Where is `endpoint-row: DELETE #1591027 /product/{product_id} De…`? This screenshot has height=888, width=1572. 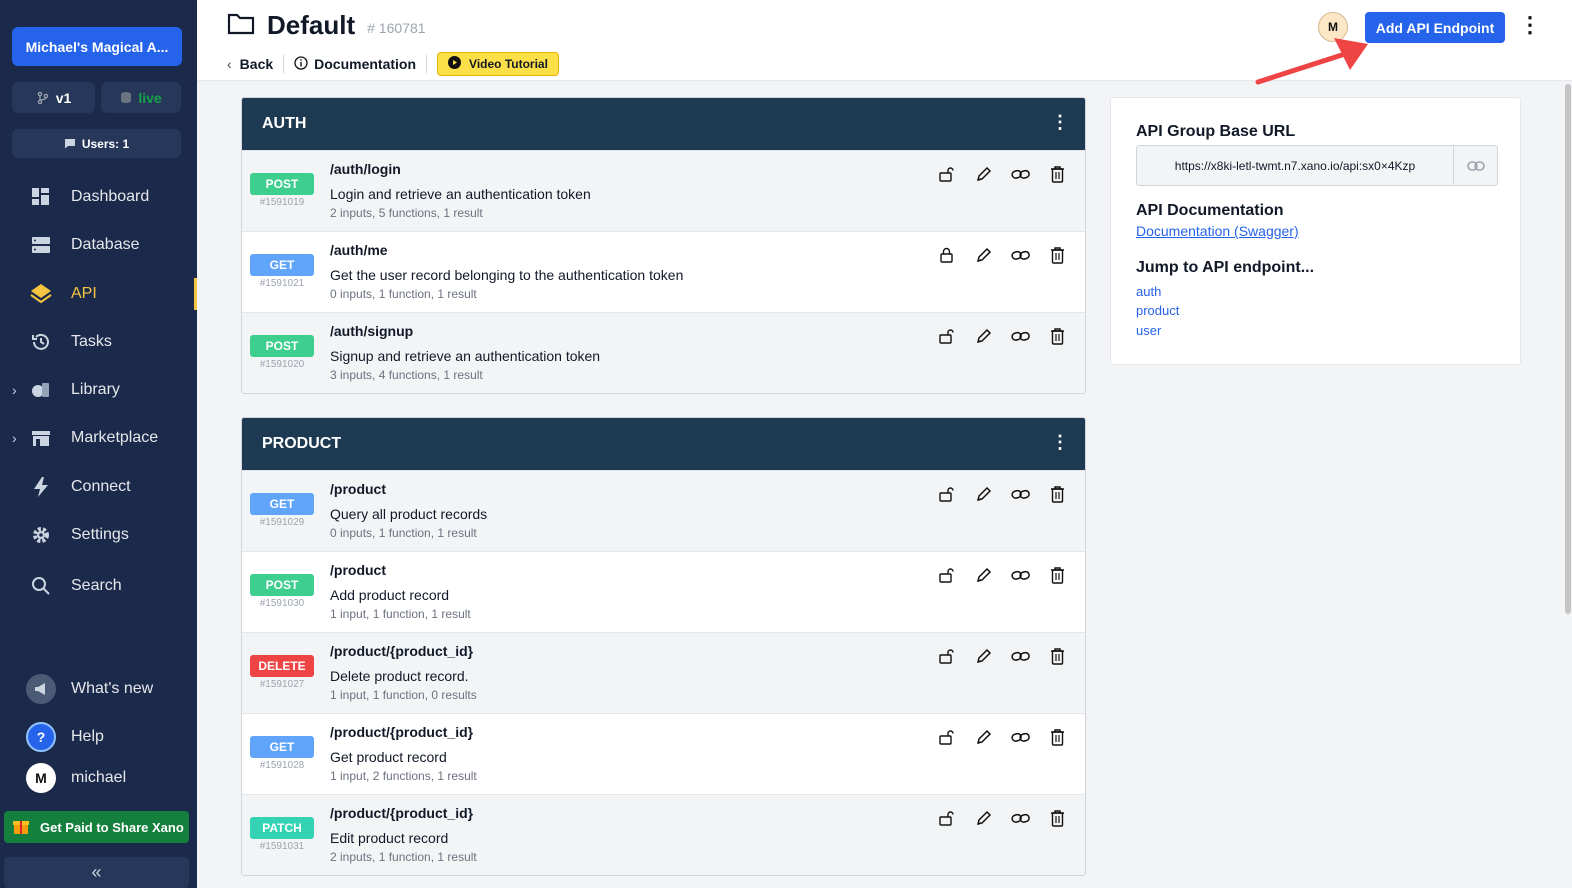 endpoint-row: DELETE #1591027 /product/{product_id} De… is located at coordinates (663, 672).